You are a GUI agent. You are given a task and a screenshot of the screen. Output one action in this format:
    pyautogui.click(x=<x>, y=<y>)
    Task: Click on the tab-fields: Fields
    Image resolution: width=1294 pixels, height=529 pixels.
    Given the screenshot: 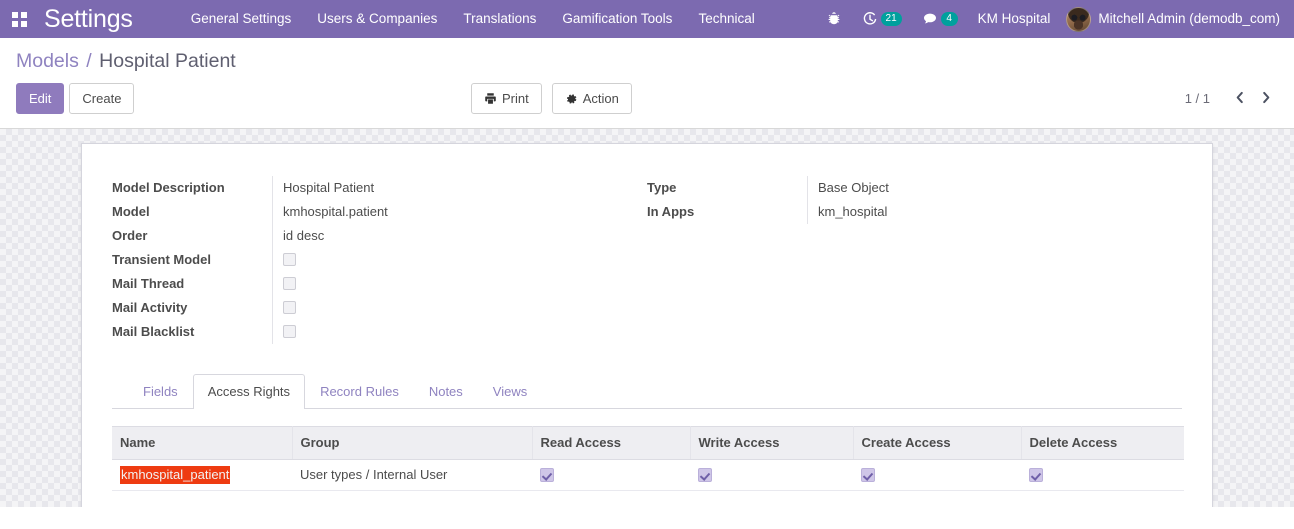 What is the action you would take?
    pyautogui.click(x=160, y=391)
    